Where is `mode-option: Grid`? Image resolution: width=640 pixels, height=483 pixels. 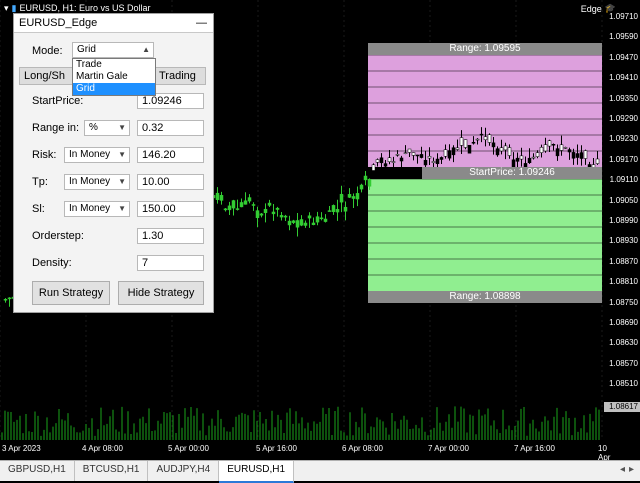
mode-option: Grid is located at coordinates (114, 89).